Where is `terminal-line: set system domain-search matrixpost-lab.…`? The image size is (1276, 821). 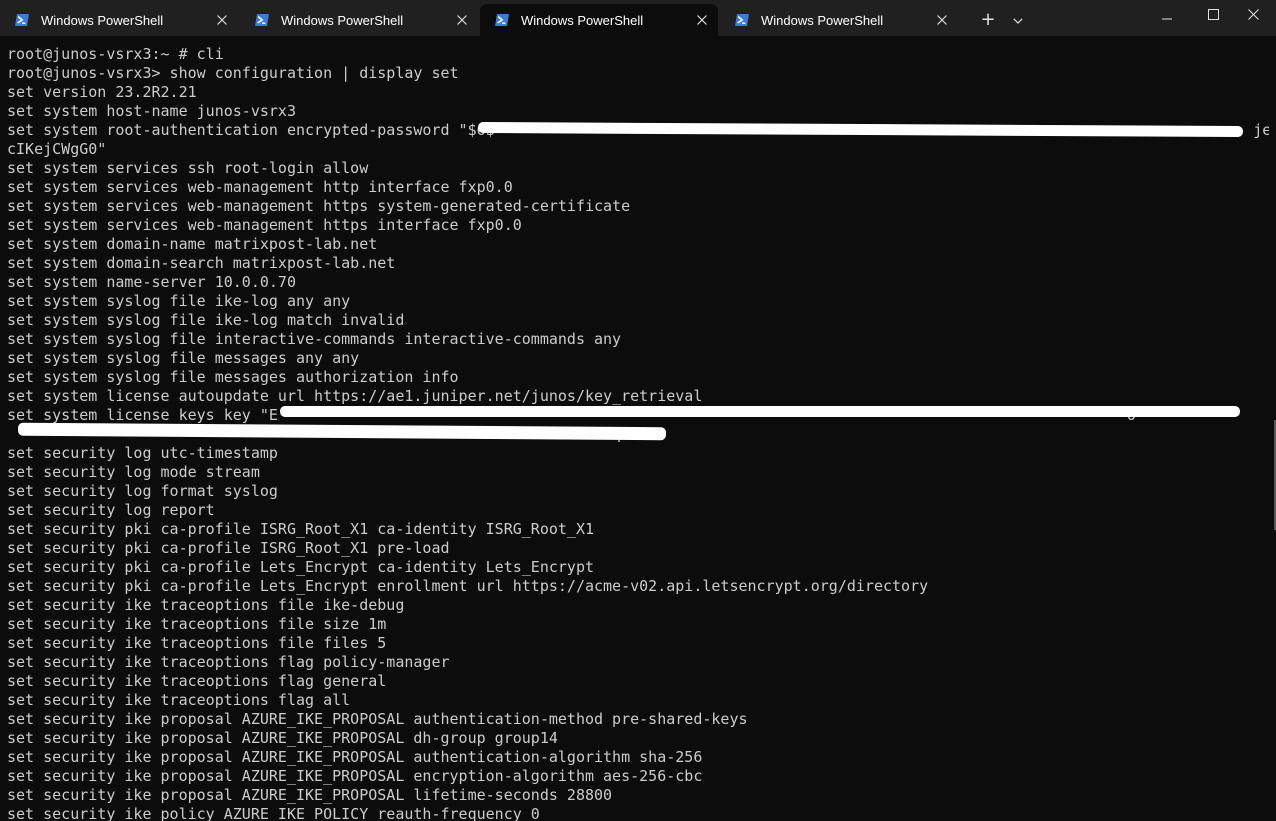
terminal-line: set system domain-search matrixpost-lab.… is located at coordinates (201, 263).